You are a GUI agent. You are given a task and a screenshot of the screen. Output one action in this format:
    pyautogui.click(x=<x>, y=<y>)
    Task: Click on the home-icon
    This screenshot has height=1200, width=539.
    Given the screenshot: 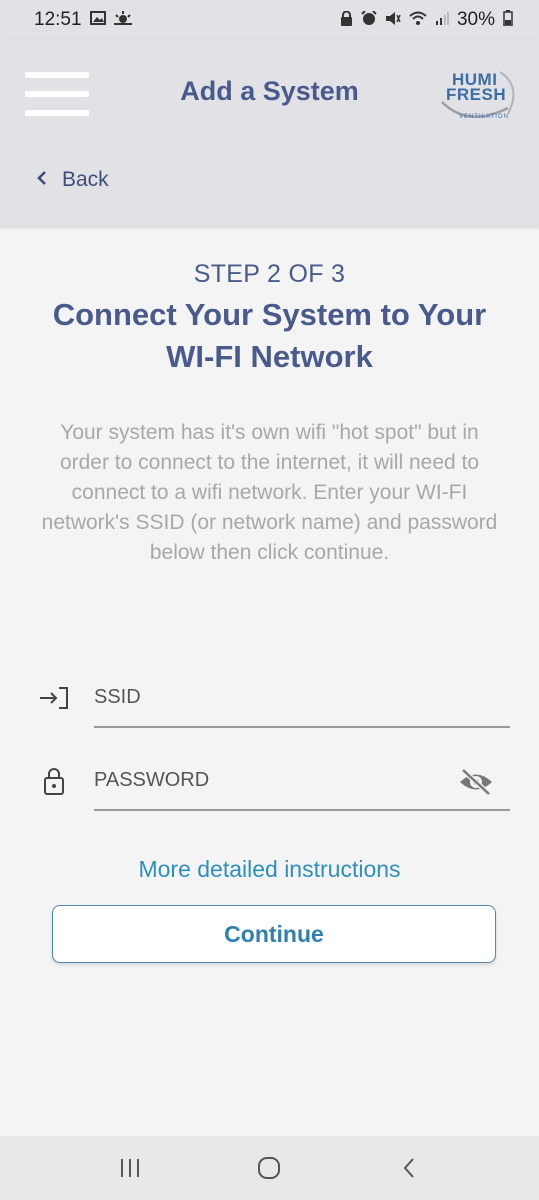 What is the action you would take?
    pyautogui.click(x=269, y=1168)
    